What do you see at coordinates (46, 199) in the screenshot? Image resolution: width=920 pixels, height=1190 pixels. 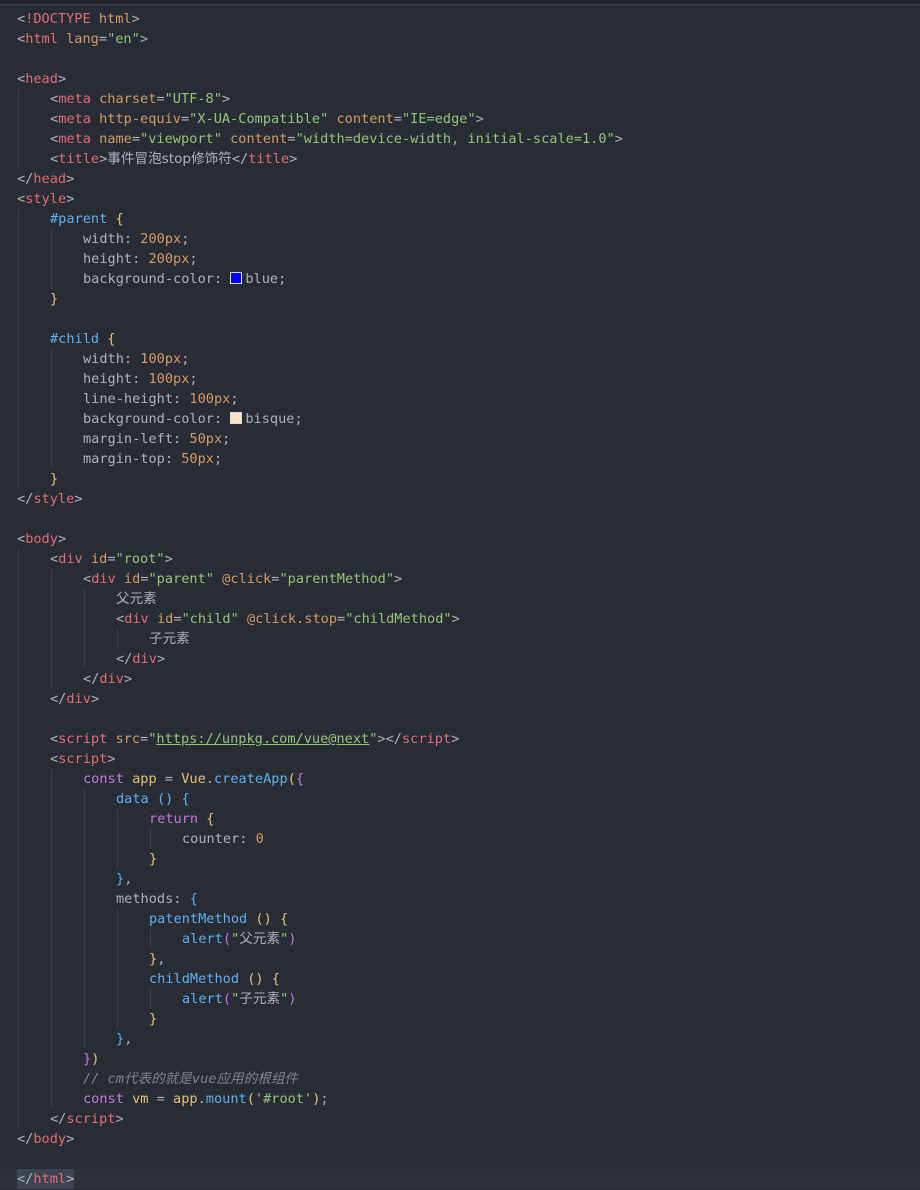 I see `code-token: style` at bounding box center [46, 199].